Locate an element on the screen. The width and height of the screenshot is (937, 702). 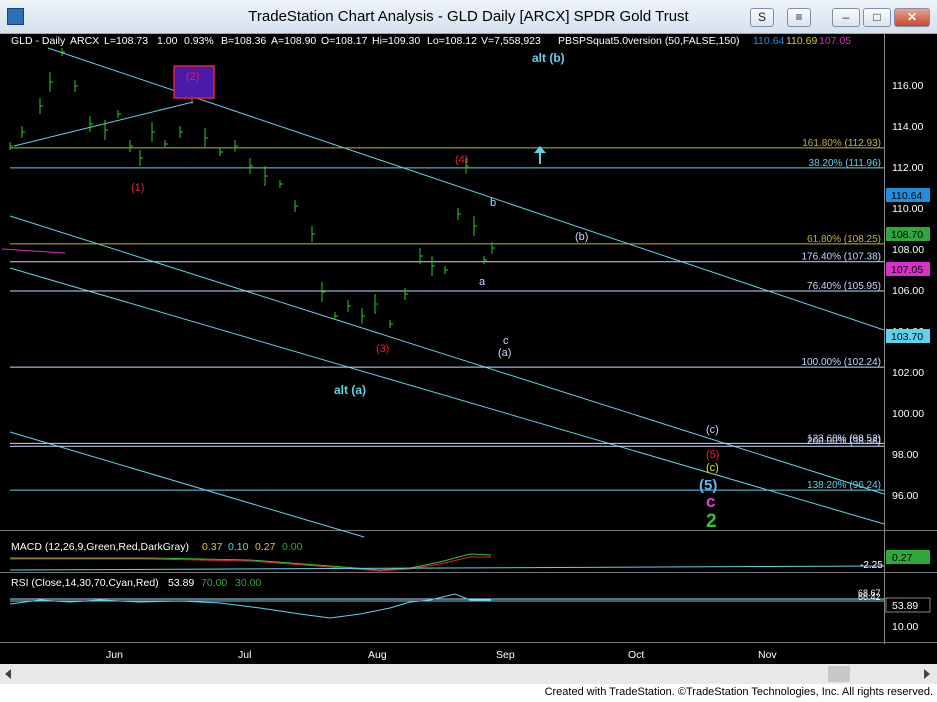
time-label-sep: Sep is located at coordinates (505, 655).